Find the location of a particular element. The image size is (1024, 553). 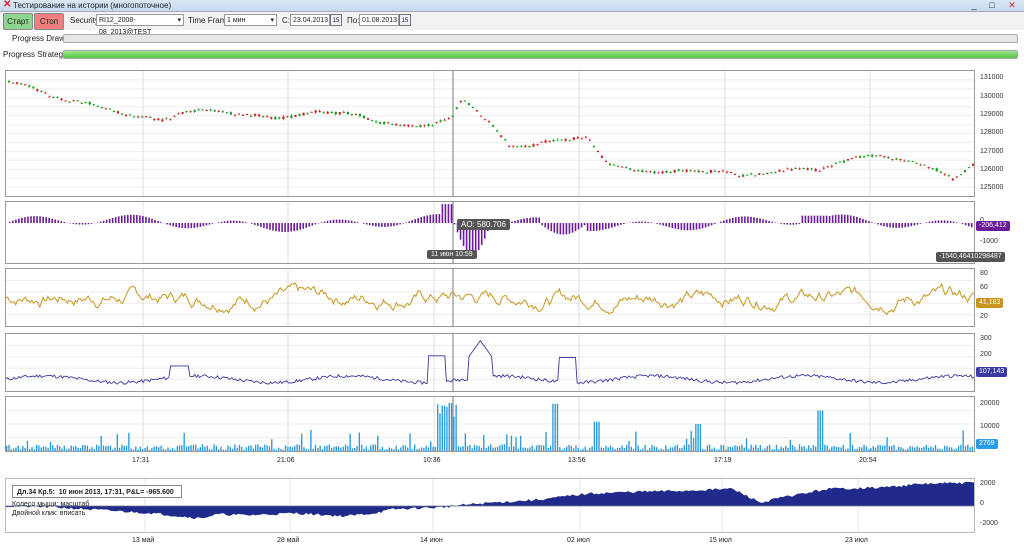

minimize-button: _ is located at coordinates (974, 5).